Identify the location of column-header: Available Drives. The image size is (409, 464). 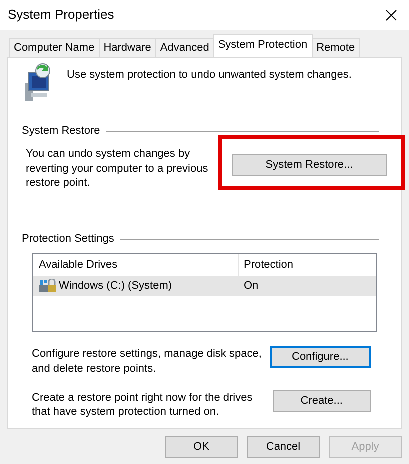
(78, 265).